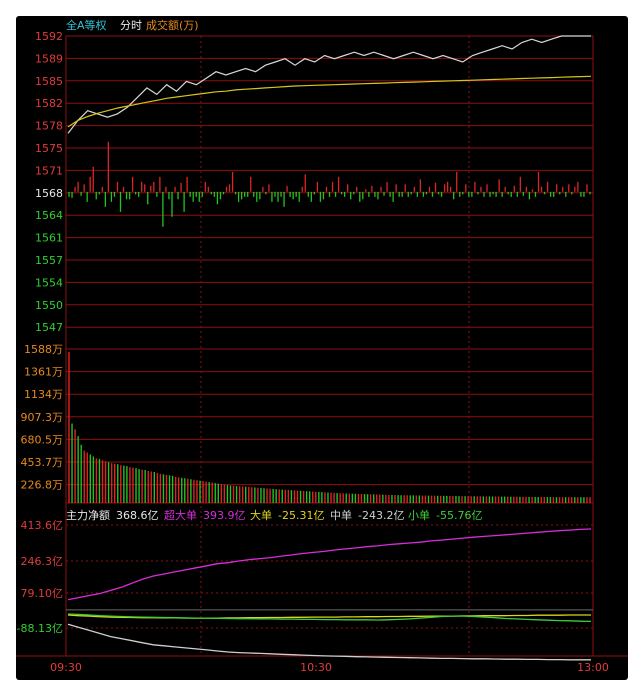  I want to click on header-mode: 分时, so click(131, 25).